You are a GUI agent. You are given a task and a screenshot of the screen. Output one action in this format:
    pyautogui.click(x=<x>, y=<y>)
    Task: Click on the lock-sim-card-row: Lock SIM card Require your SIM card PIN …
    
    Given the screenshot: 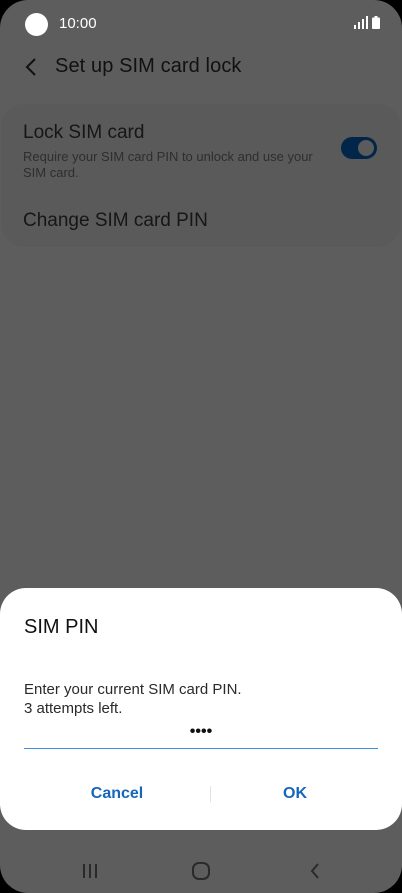 What is the action you would take?
    pyautogui.click(x=201, y=145)
    